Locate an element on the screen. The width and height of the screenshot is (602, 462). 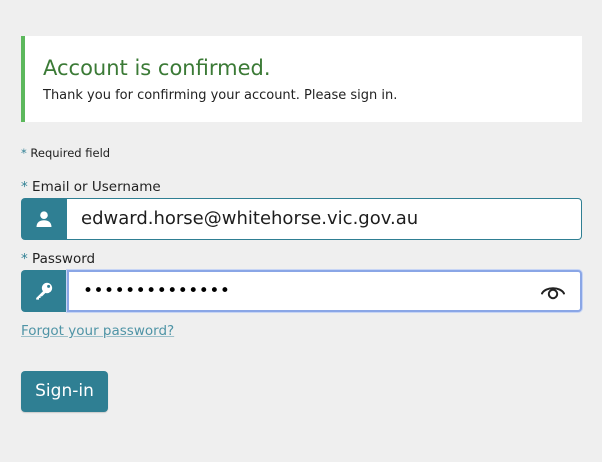
password-input-group: •••••••••••••• is located at coordinates (301, 291).